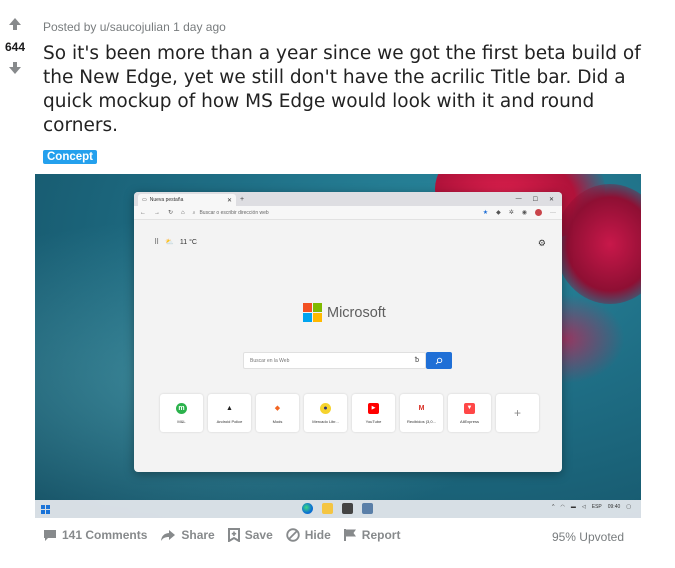 The image size is (675, 568). I want to click on browser-tab: ▭ Nueva pestaña ✕, so click(187, 200).